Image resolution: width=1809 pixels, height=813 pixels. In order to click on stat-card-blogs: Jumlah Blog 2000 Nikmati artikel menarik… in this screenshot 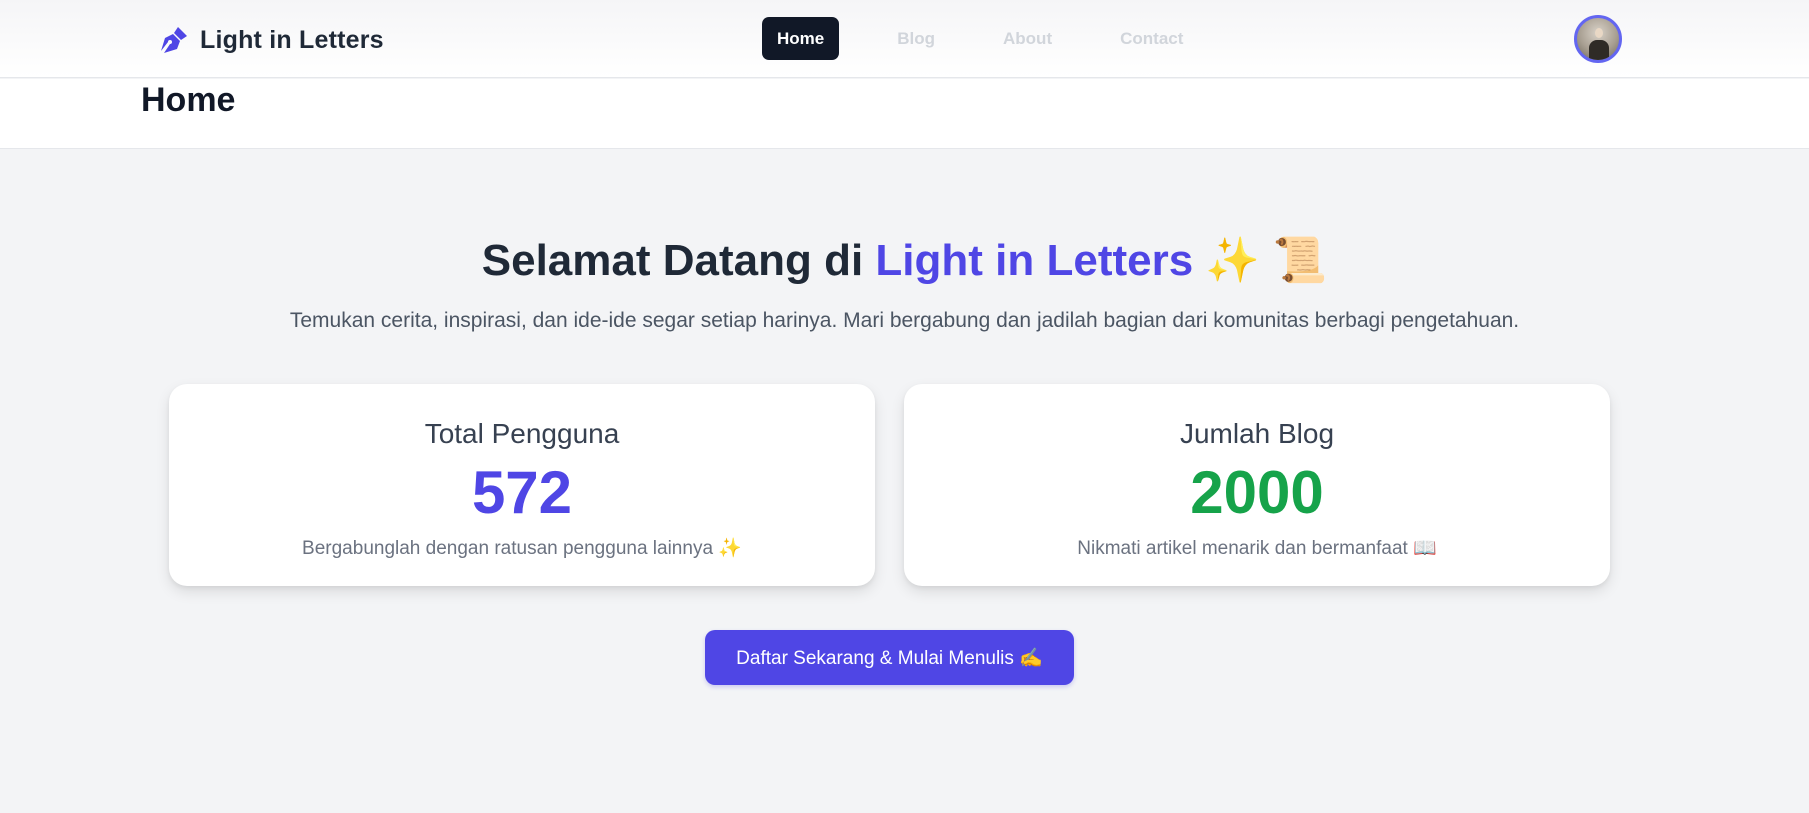, I will do `click(1257, 485)`.